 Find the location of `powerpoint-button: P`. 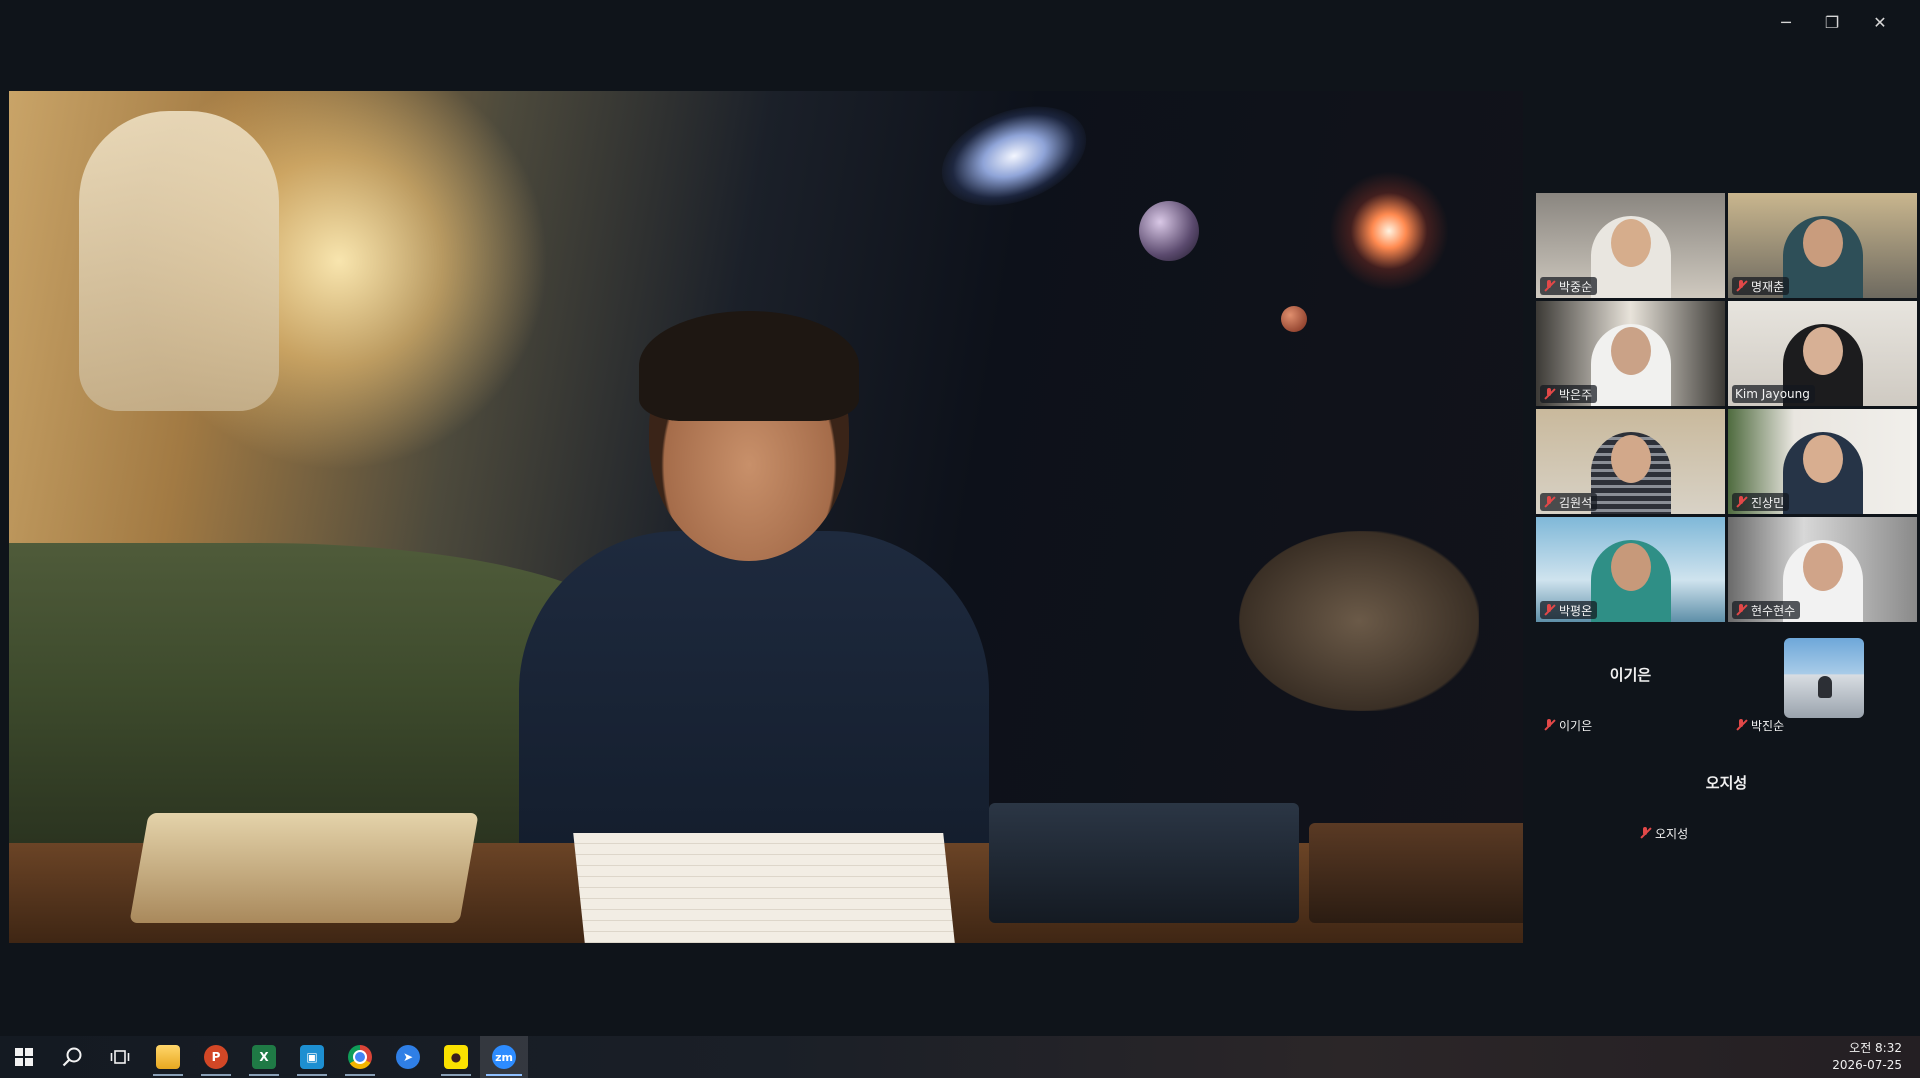

powerpoint-button: P is located at coordinates (216, 1057).